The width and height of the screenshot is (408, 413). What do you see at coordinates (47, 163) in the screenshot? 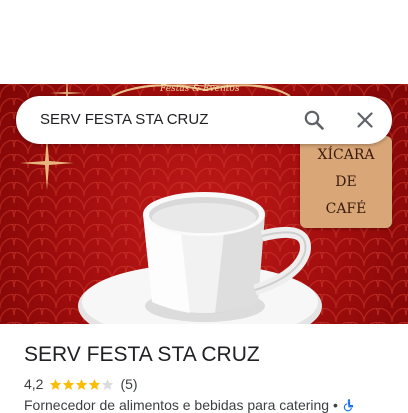
I see `sparkle-icon` at bounding box center [47, 163].